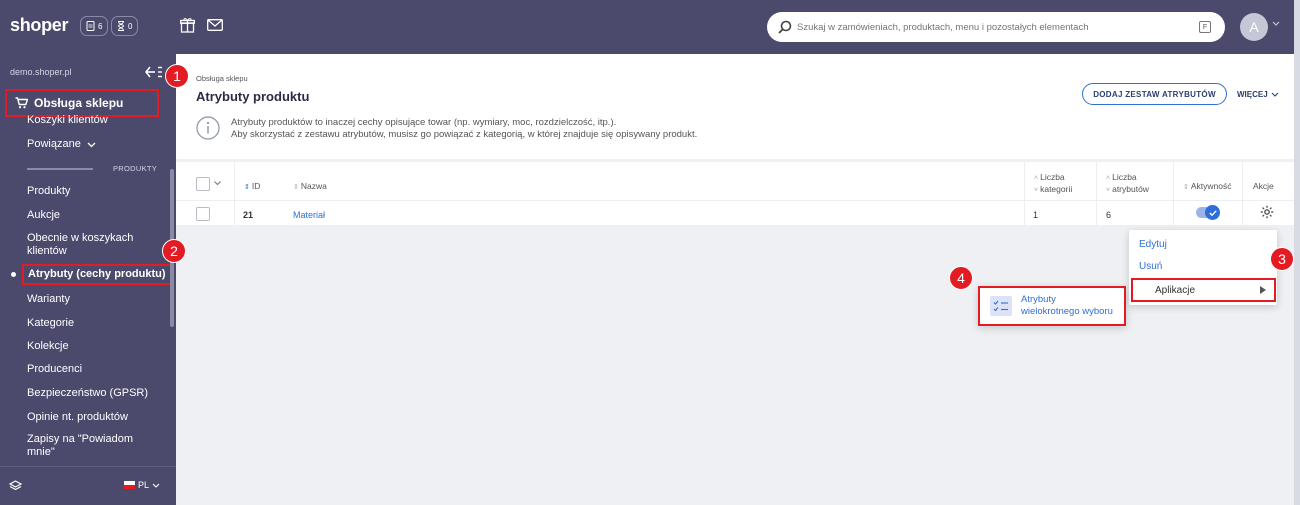 This screenshot has width=1300, height=505. What do you see at coordinates (177, 76) in the screenshot?
I see `step-badge-1: 1` at bounding box center [177, 76].